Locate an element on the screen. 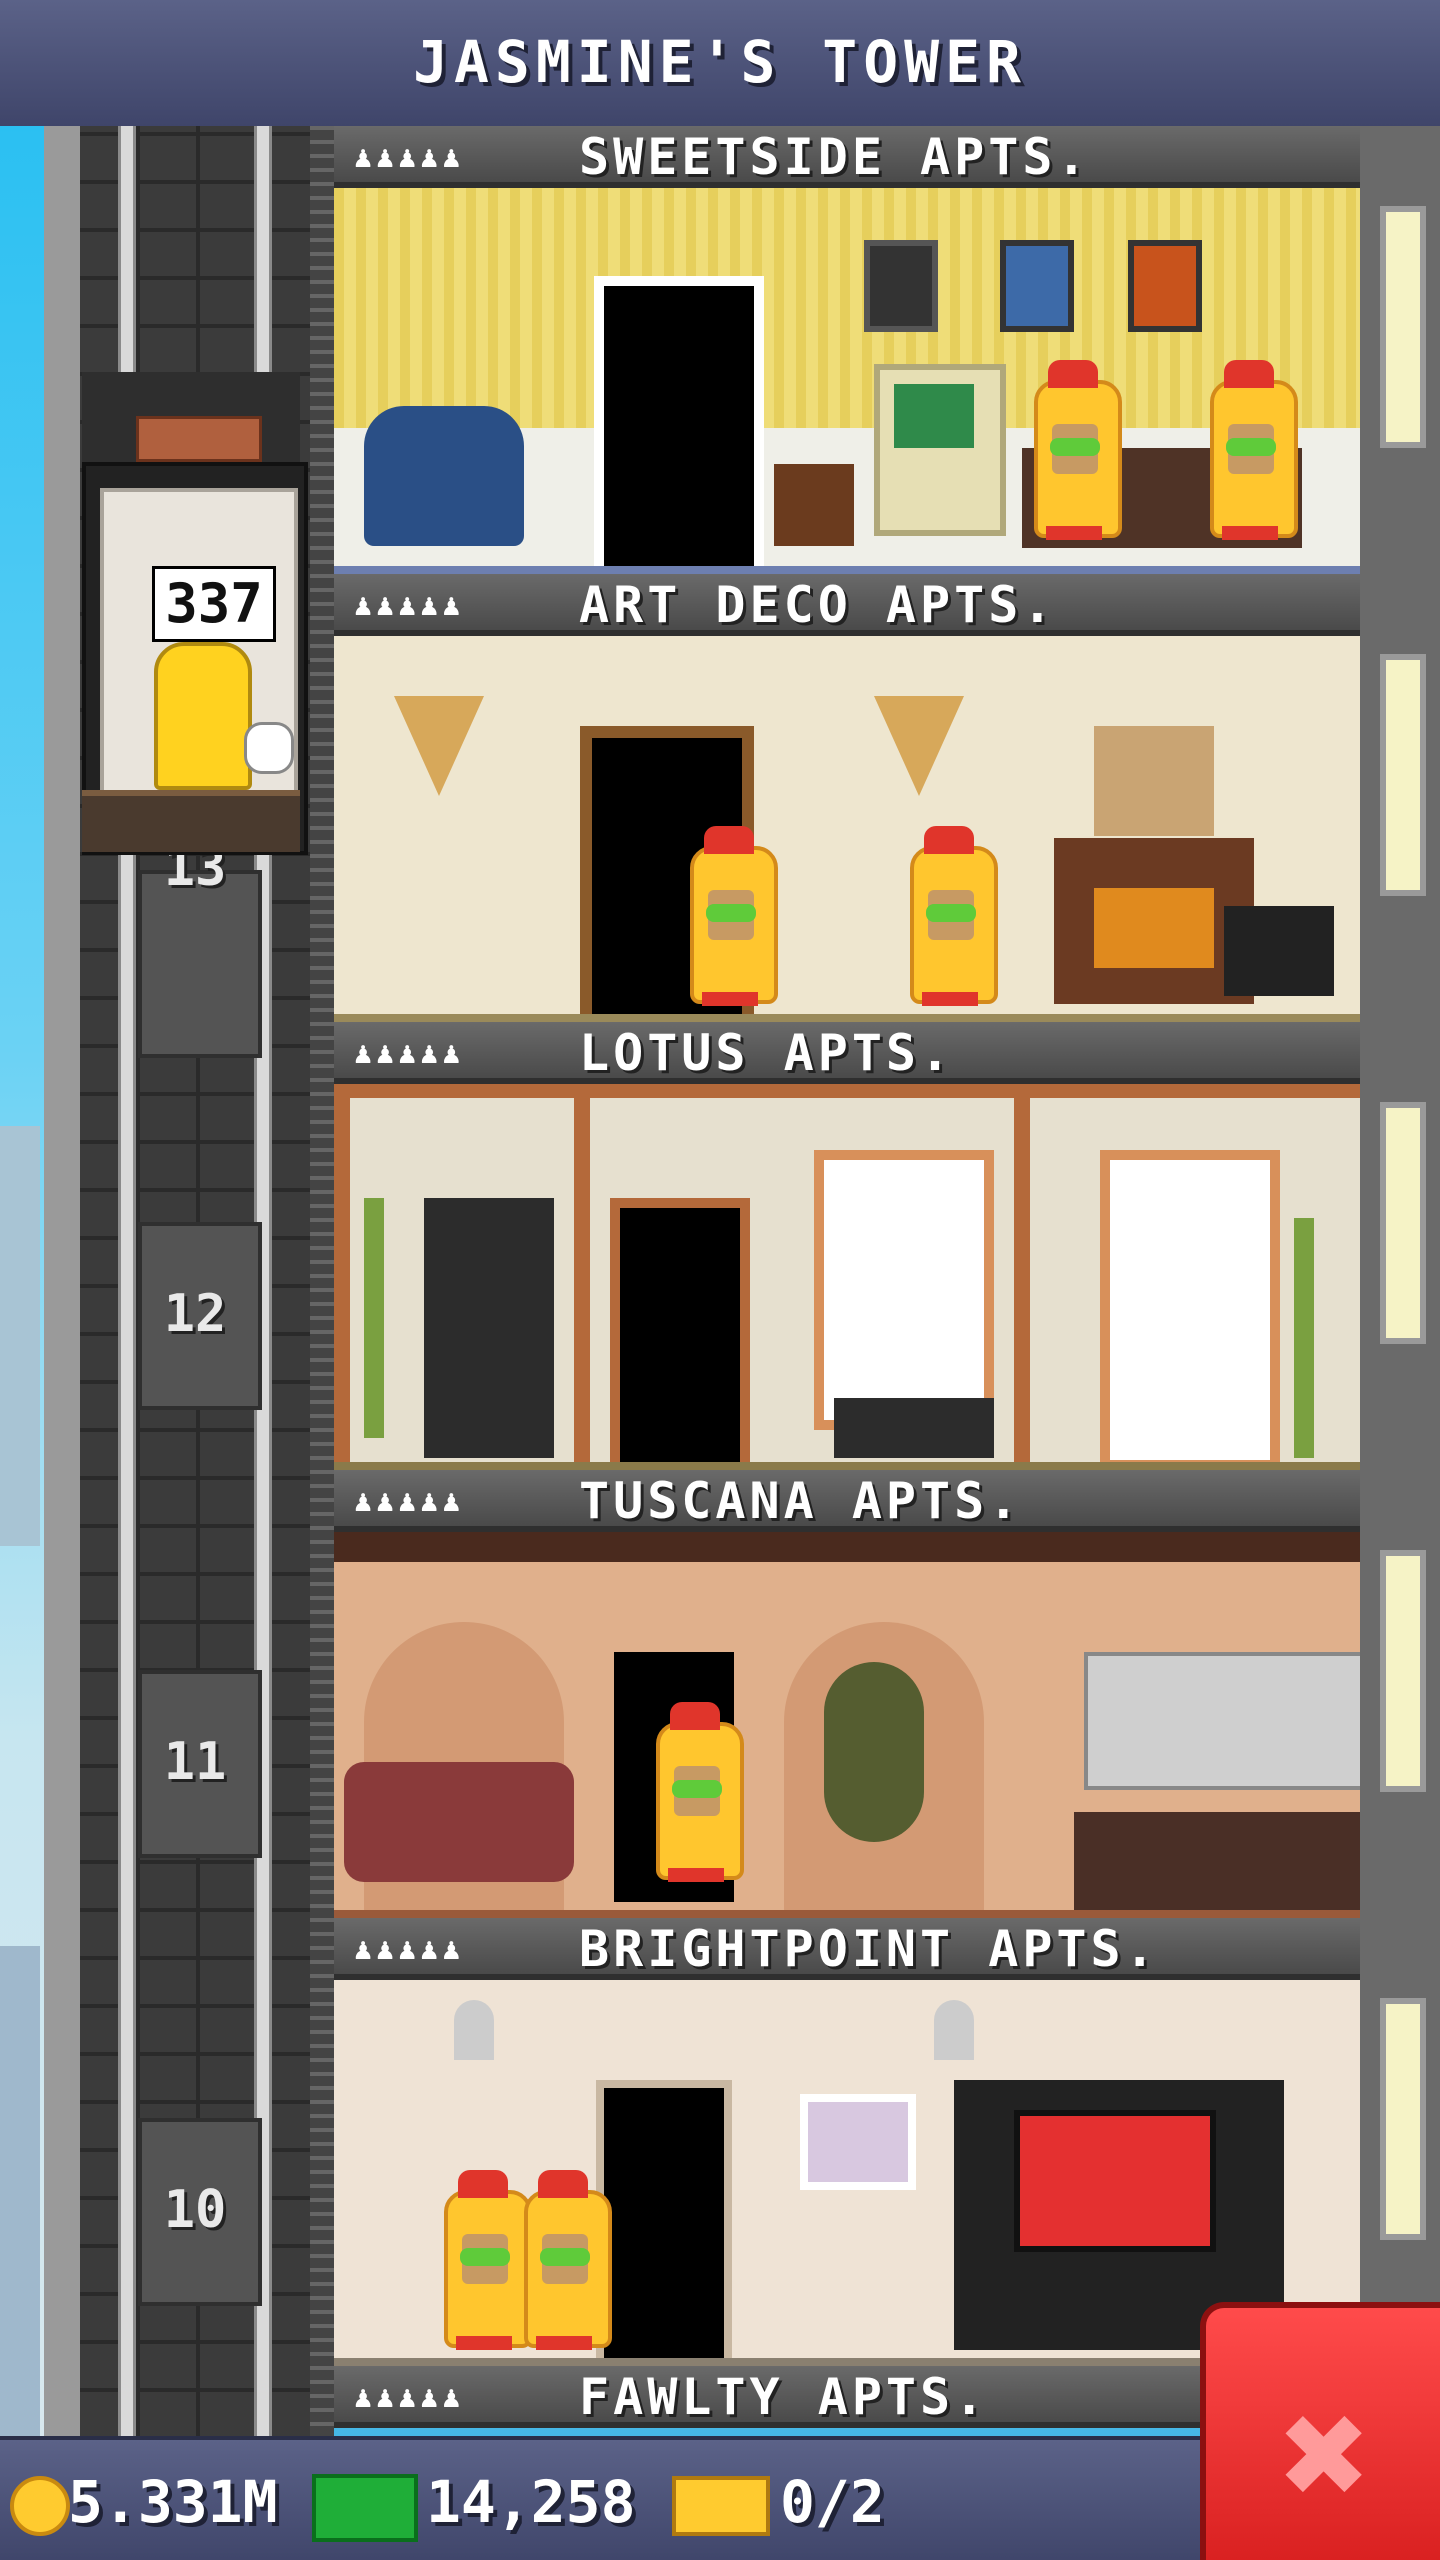  floor-sweetside: ♟♟♟♟♟ SWEETSIDE APTS. is located at coordinates (847, 350).